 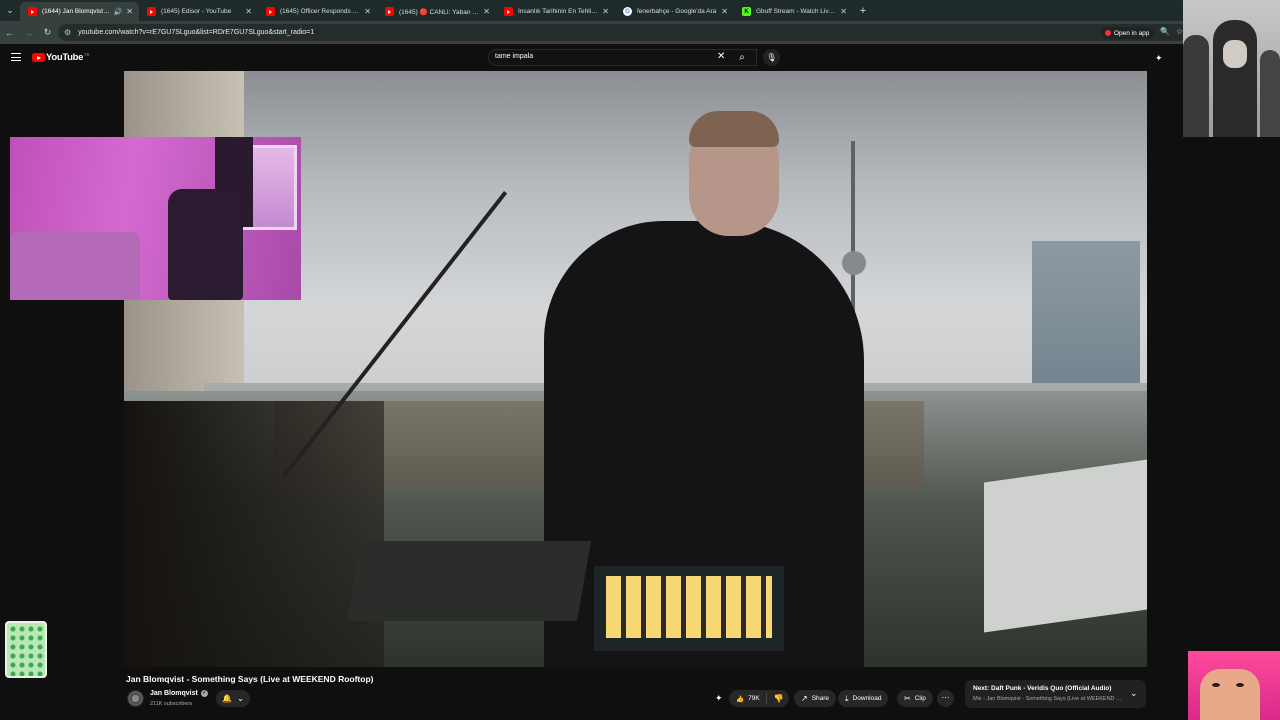 I want to click on like-count: 79K, so click(x=754, y=698).